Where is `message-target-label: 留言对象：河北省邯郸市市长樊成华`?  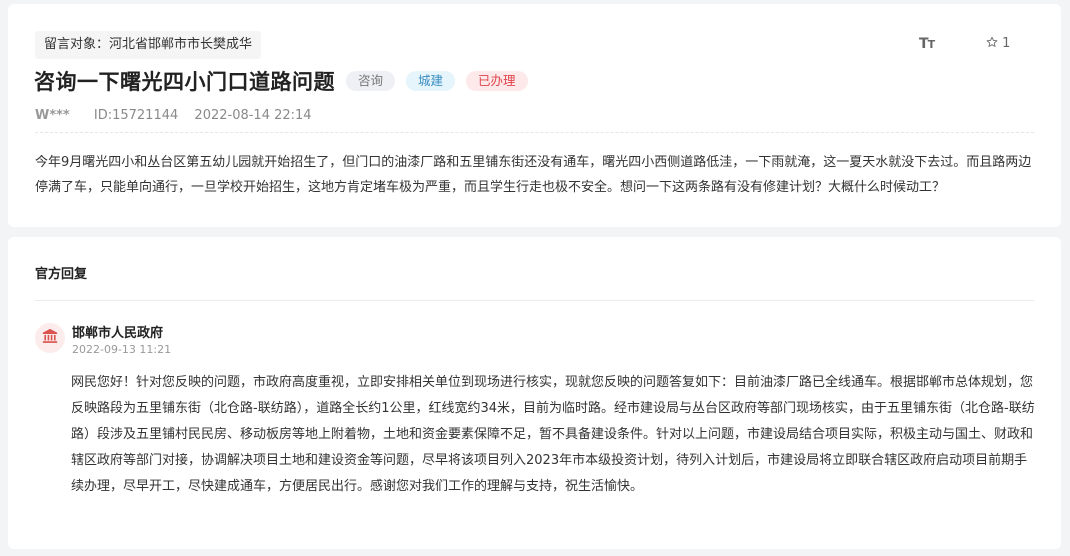 message-target-label: 留言对象：河北省邯郸市市长樊成华 is located at coordinates (148, 44).